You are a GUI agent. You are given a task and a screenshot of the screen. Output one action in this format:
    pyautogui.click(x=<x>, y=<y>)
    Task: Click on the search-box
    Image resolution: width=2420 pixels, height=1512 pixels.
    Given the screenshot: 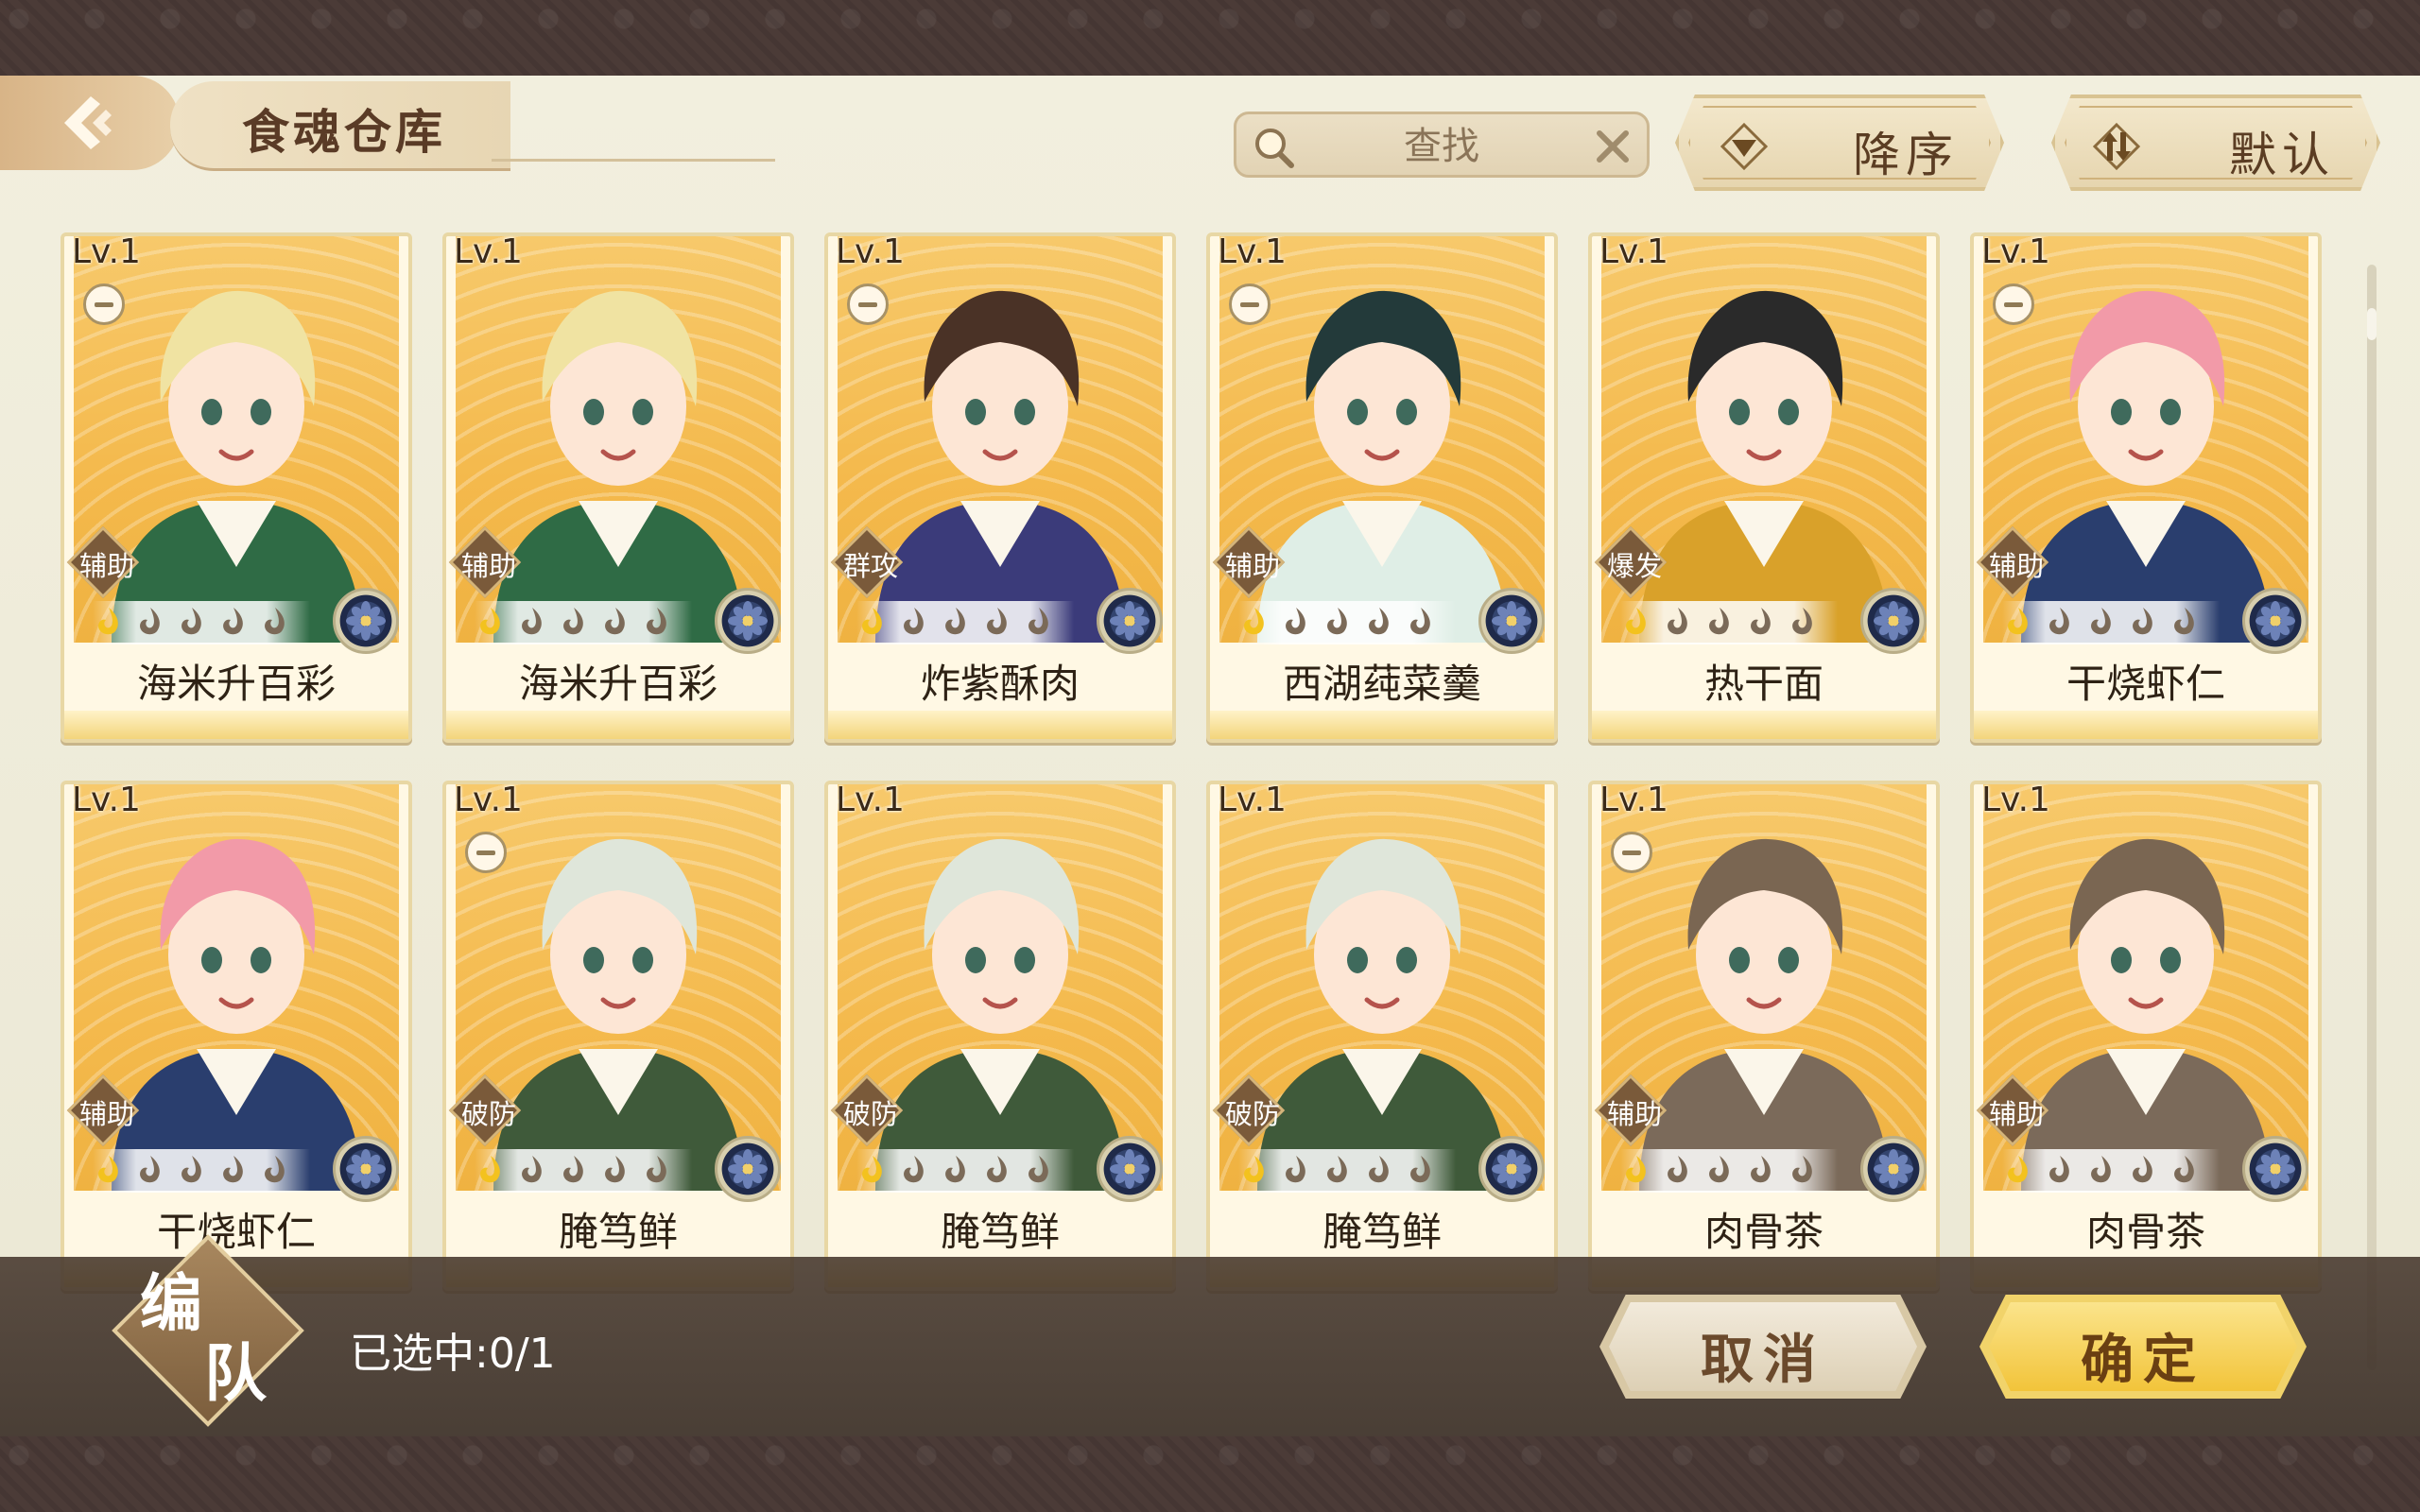 What is the action you would take?
    pyautogui.click(x=1442, y=145)
    